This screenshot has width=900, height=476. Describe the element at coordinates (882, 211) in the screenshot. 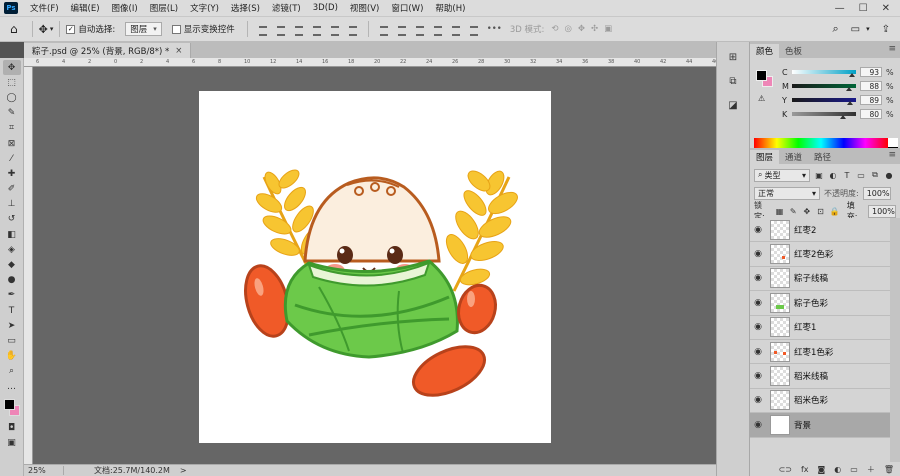

I see `fill-input: 100%` at that location.